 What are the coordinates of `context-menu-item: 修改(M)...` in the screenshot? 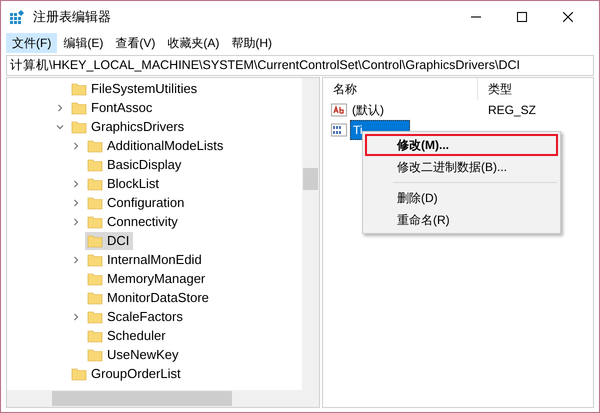 It's located at (461, 145).